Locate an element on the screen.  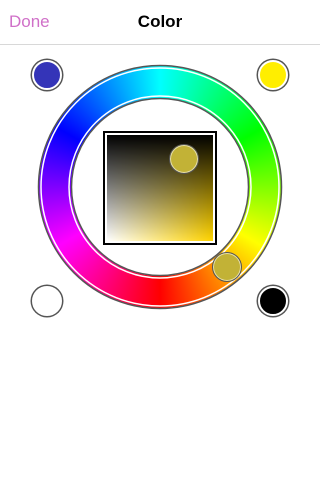
saturation-brightness-square is located at coordinates (160, 188).